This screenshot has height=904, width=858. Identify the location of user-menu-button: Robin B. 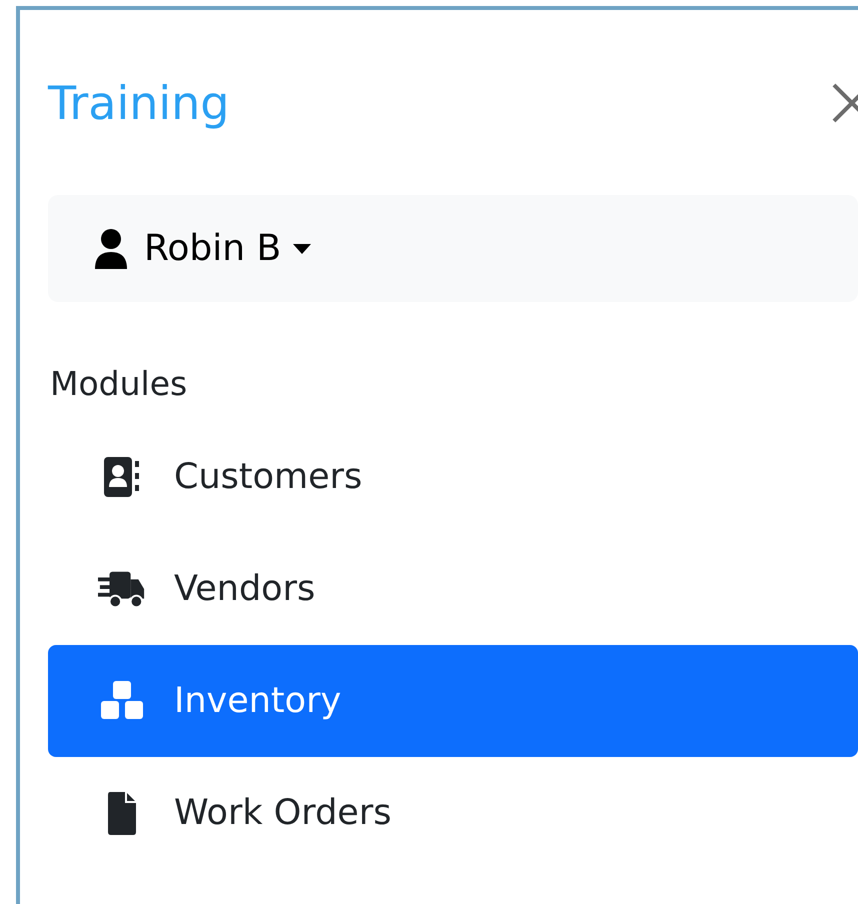
(203, 249).